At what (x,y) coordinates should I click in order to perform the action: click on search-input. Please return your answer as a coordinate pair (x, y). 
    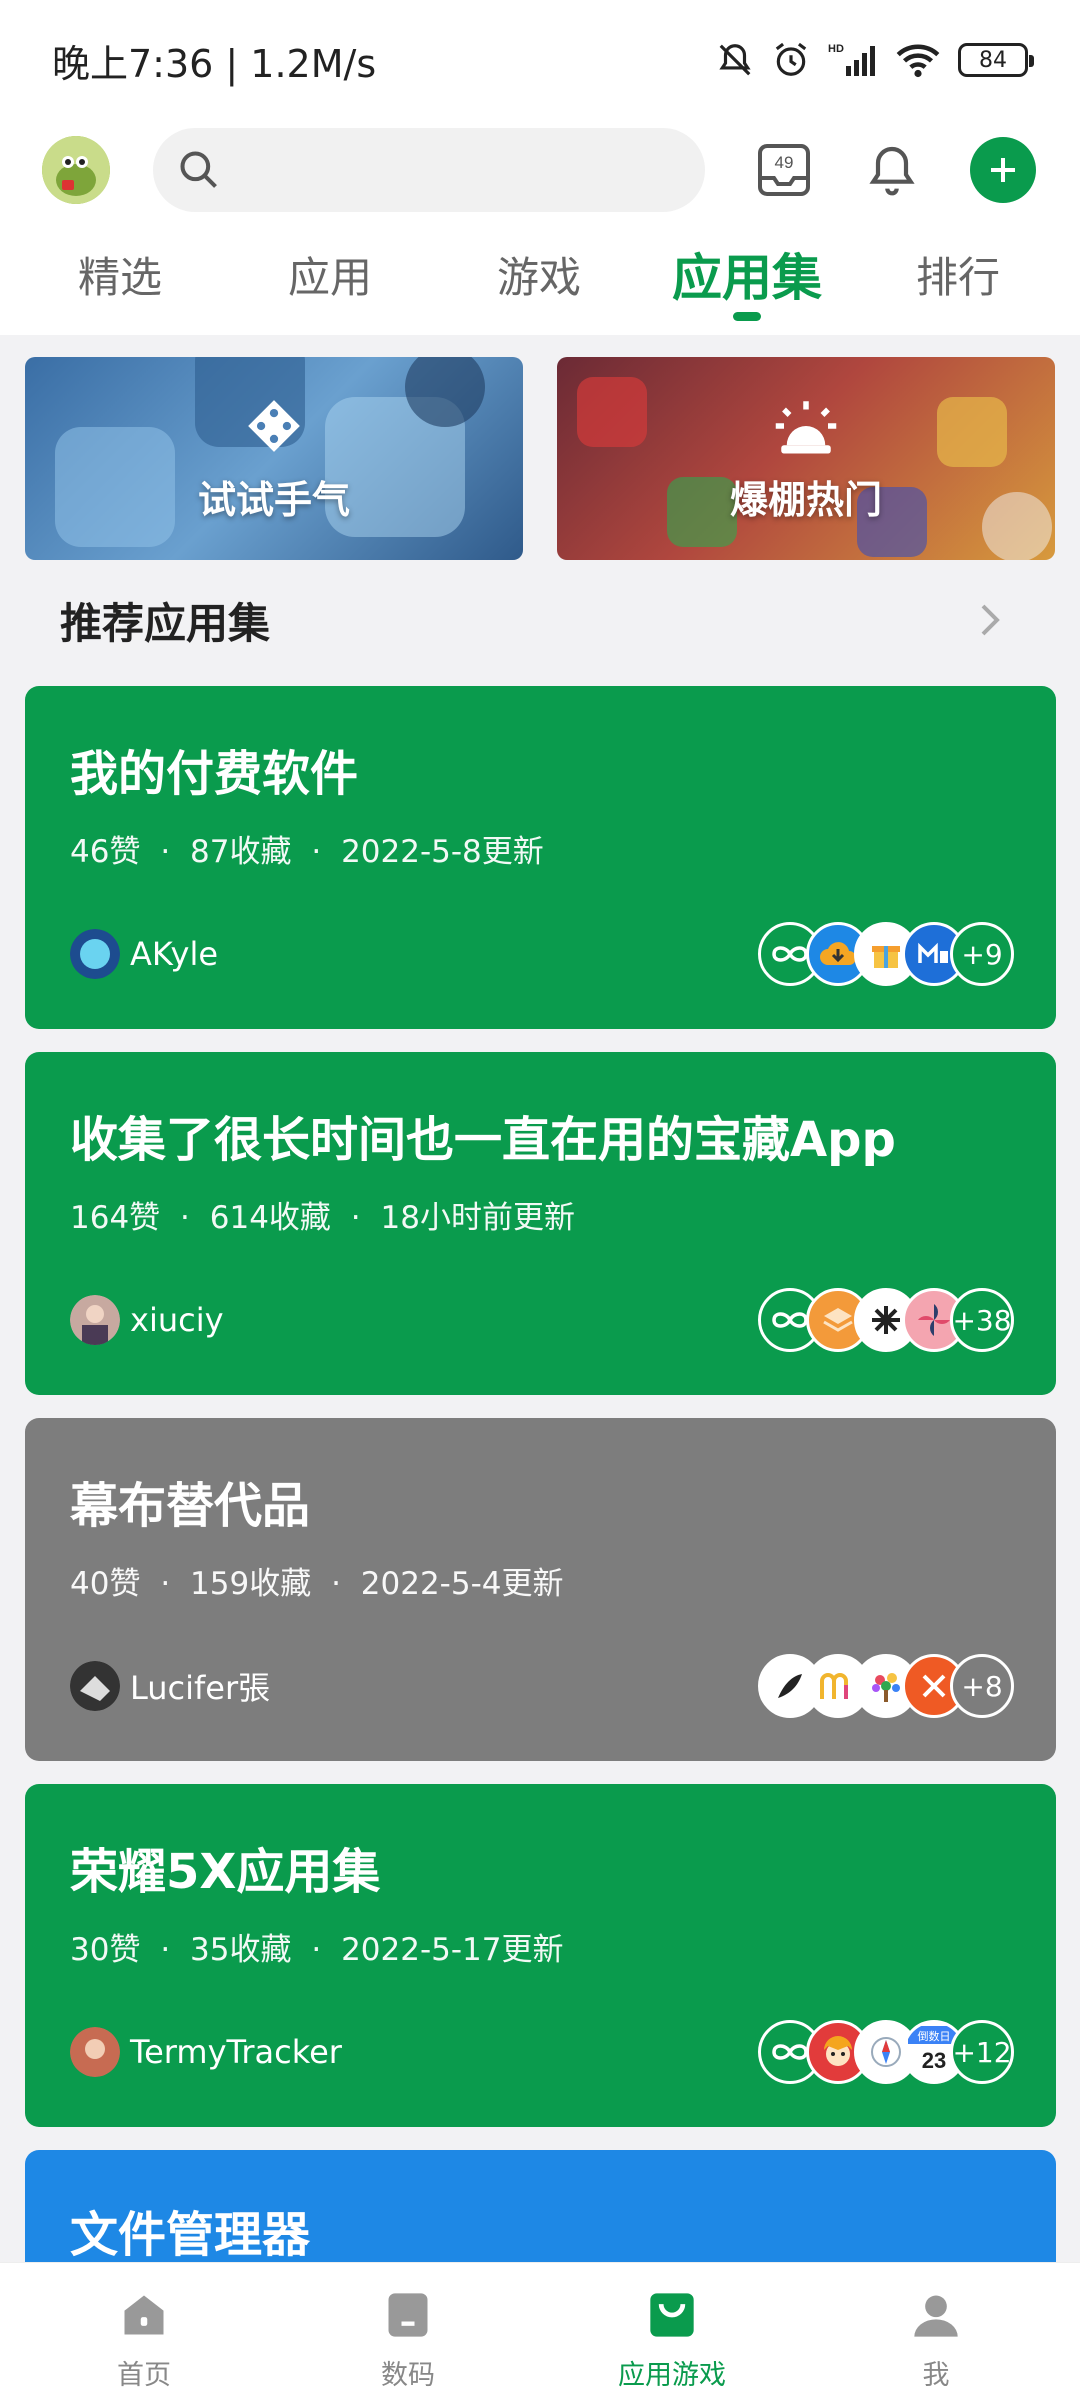
    Looking at the image, I should click on (429, 170).